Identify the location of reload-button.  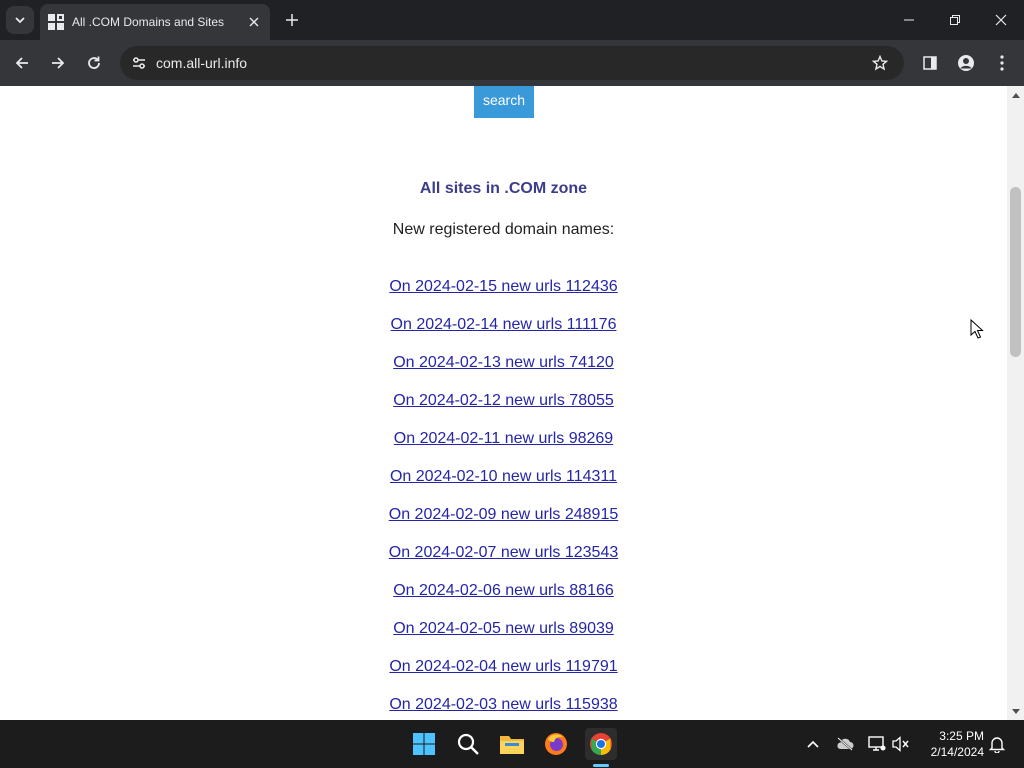
(94, 63).